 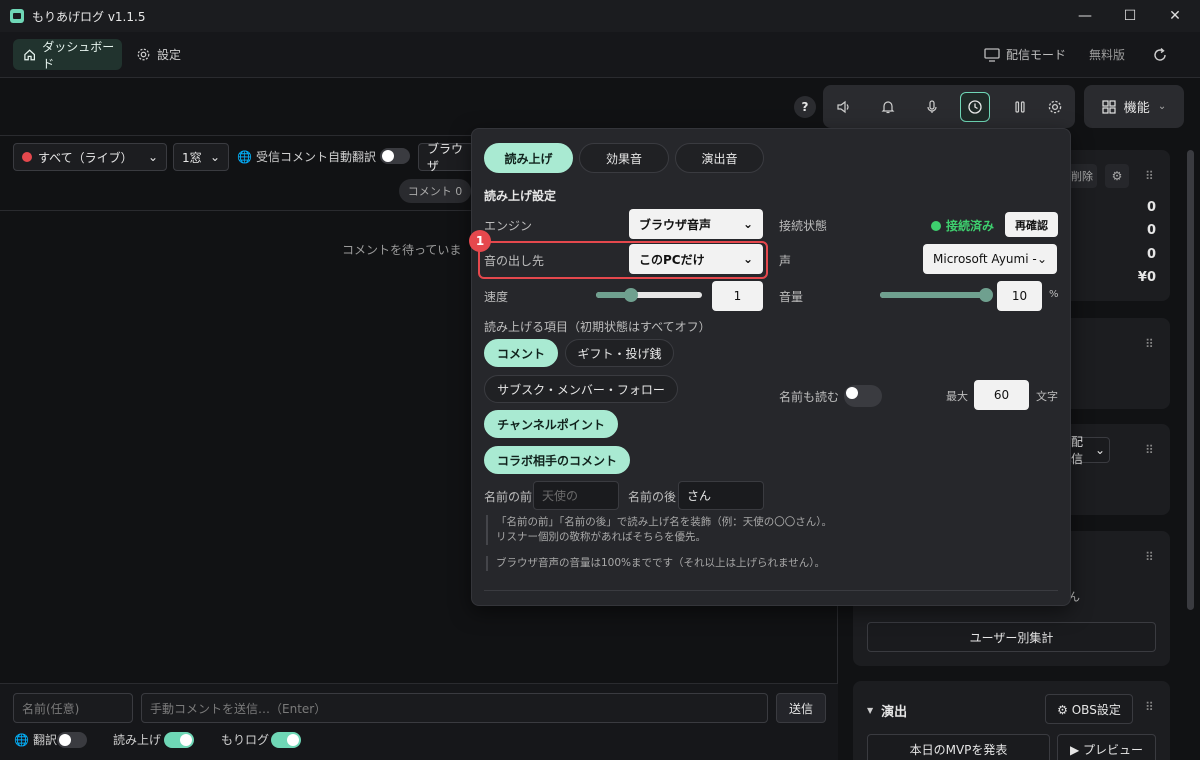 What do you see at coordinates (990, 259) in the screenshot?
I see `voice-select: Microsoft Ayumi - ⌄` at bounding box center [990, 259].